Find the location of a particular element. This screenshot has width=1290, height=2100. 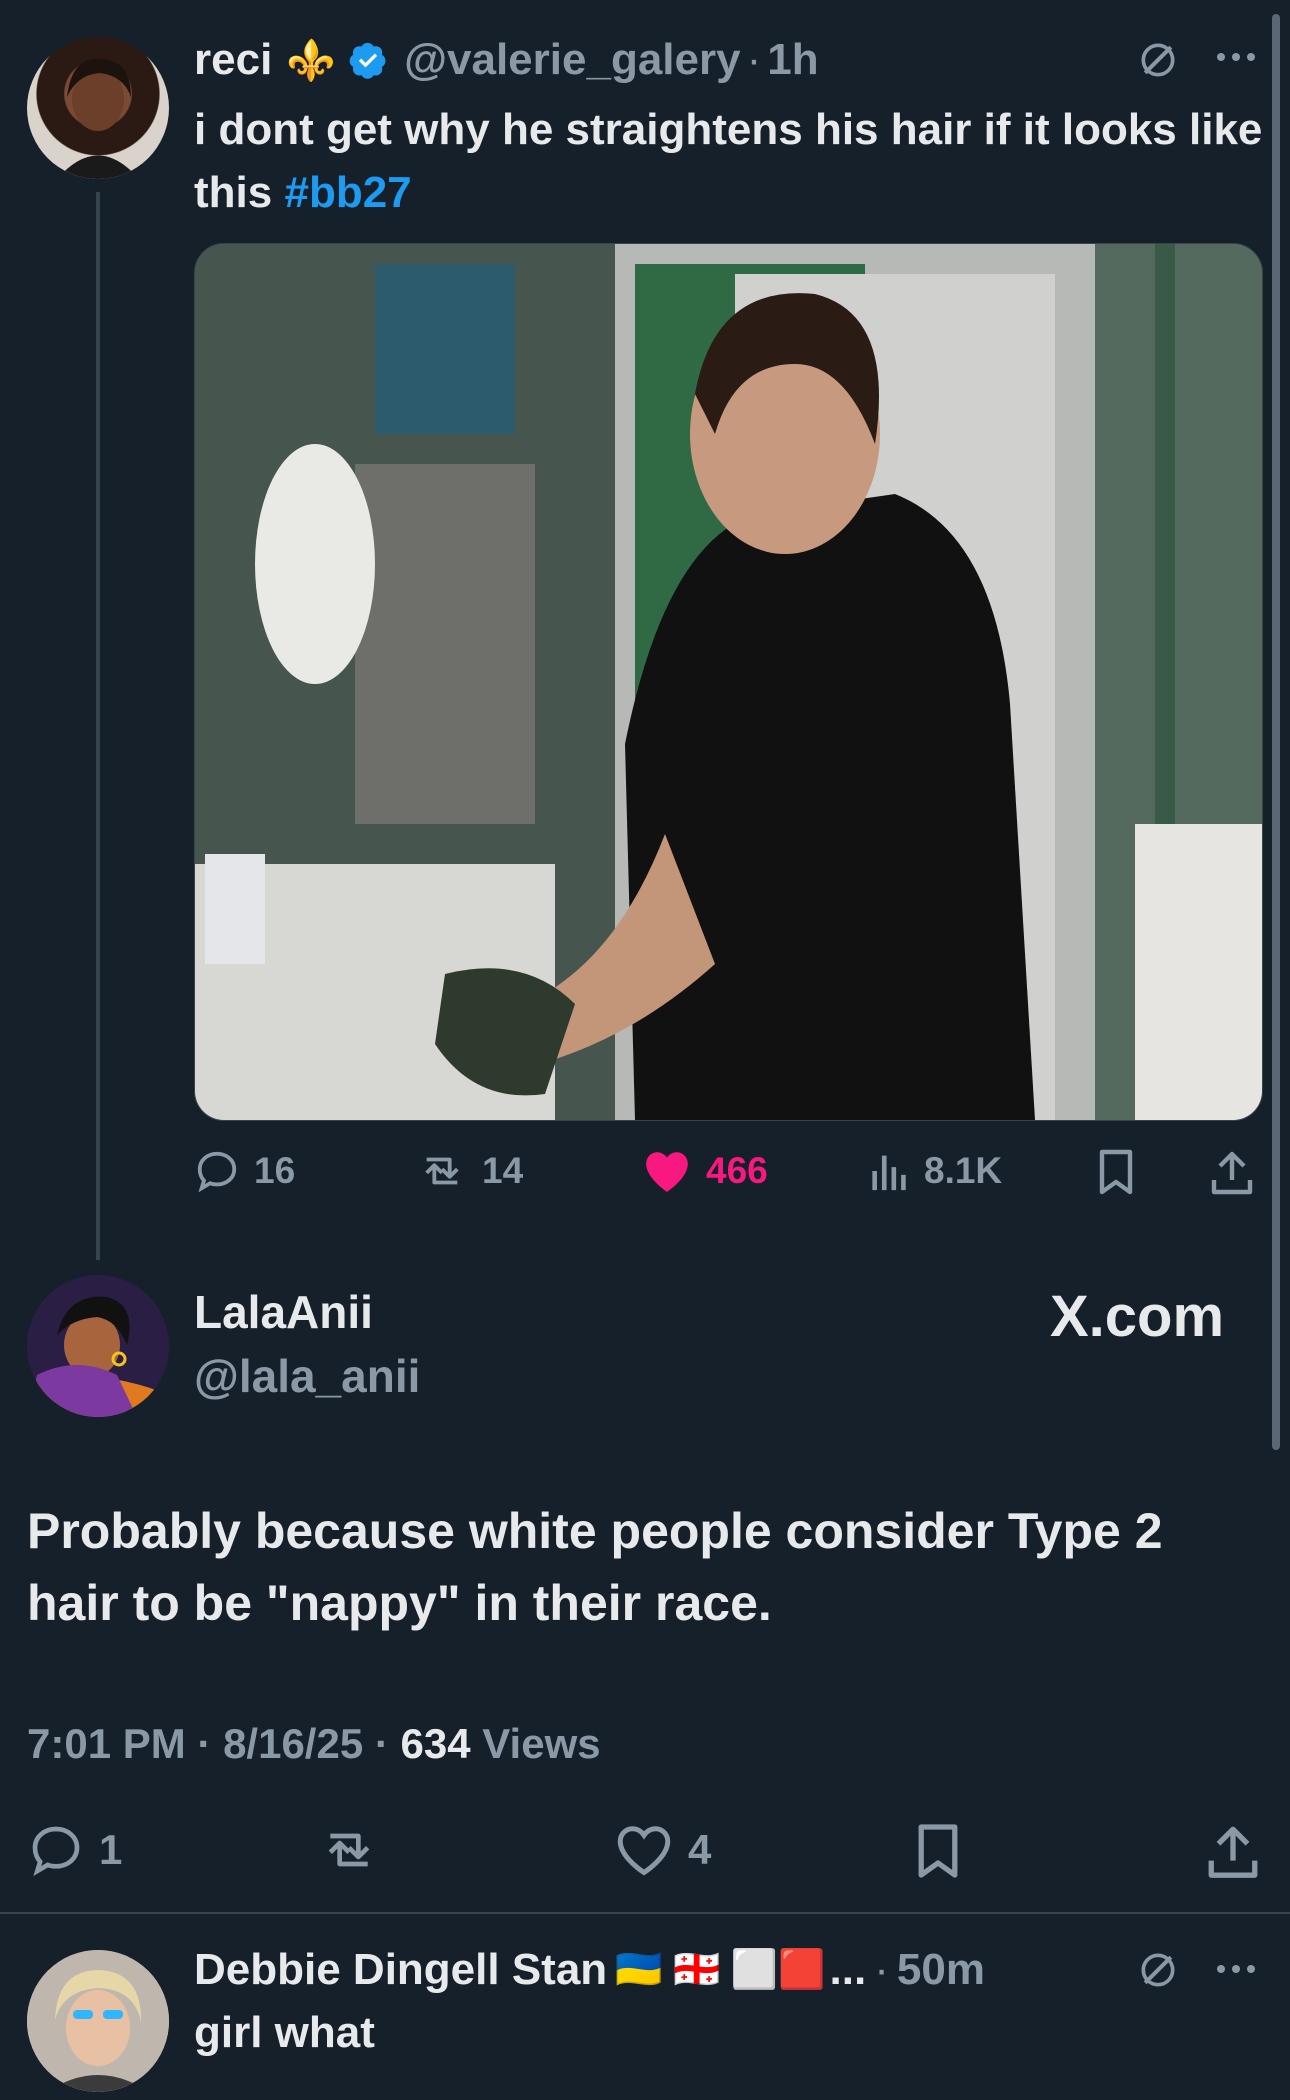

tweet-header: Debbie Dingell Stan 🇺🇦 🇬🇪 ⬜🟥 ... · 50m is located at coordinates (589, 1970).